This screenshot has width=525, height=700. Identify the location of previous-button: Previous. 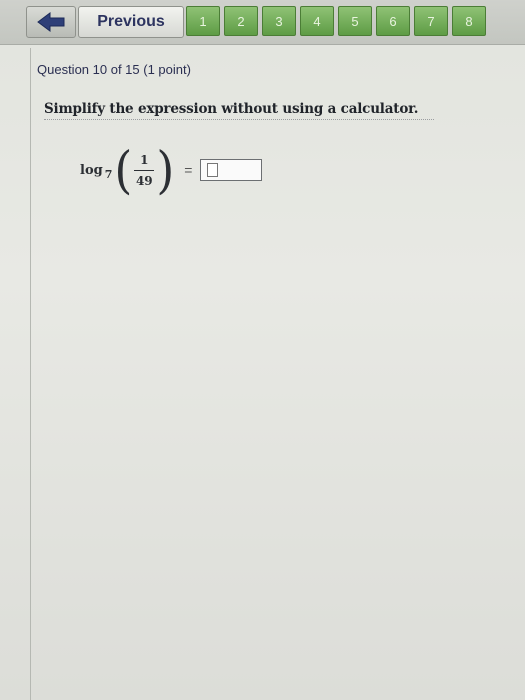
(131, 22).